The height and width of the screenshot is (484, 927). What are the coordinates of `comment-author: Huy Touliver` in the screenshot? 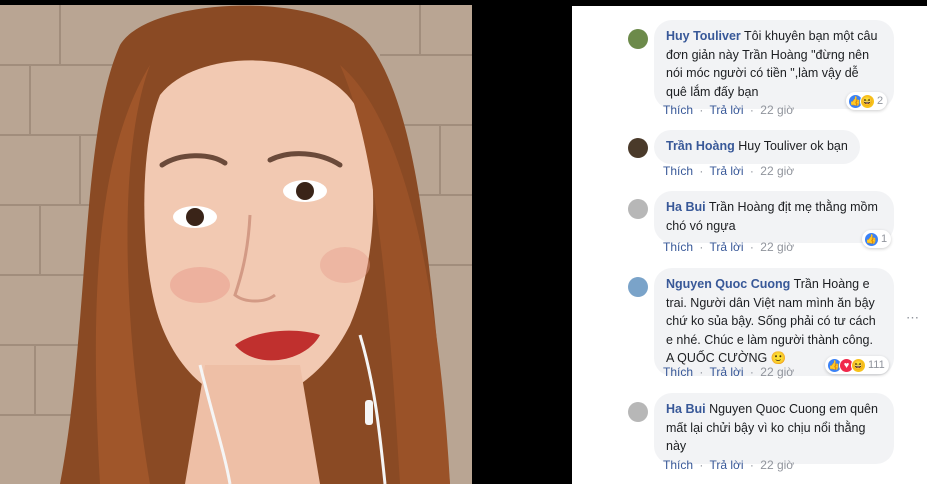 It's located at (703, 36).